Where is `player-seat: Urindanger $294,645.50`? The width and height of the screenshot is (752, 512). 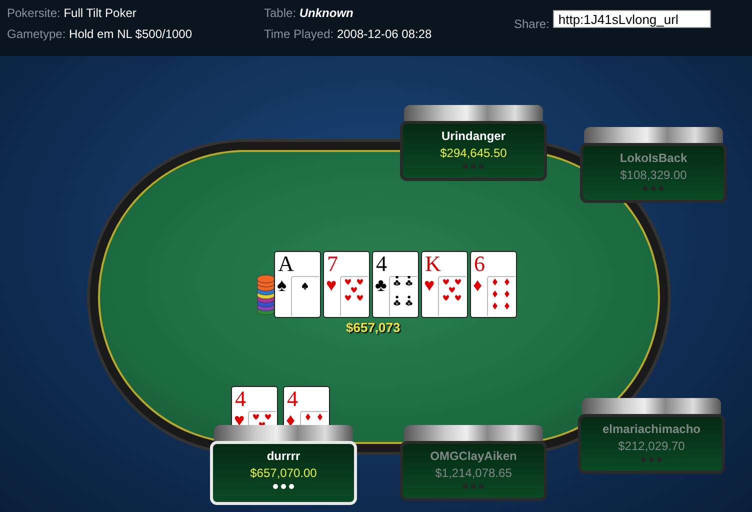
player-seat: Urindanger $294,645.50 is located at coordinates (473, 151).